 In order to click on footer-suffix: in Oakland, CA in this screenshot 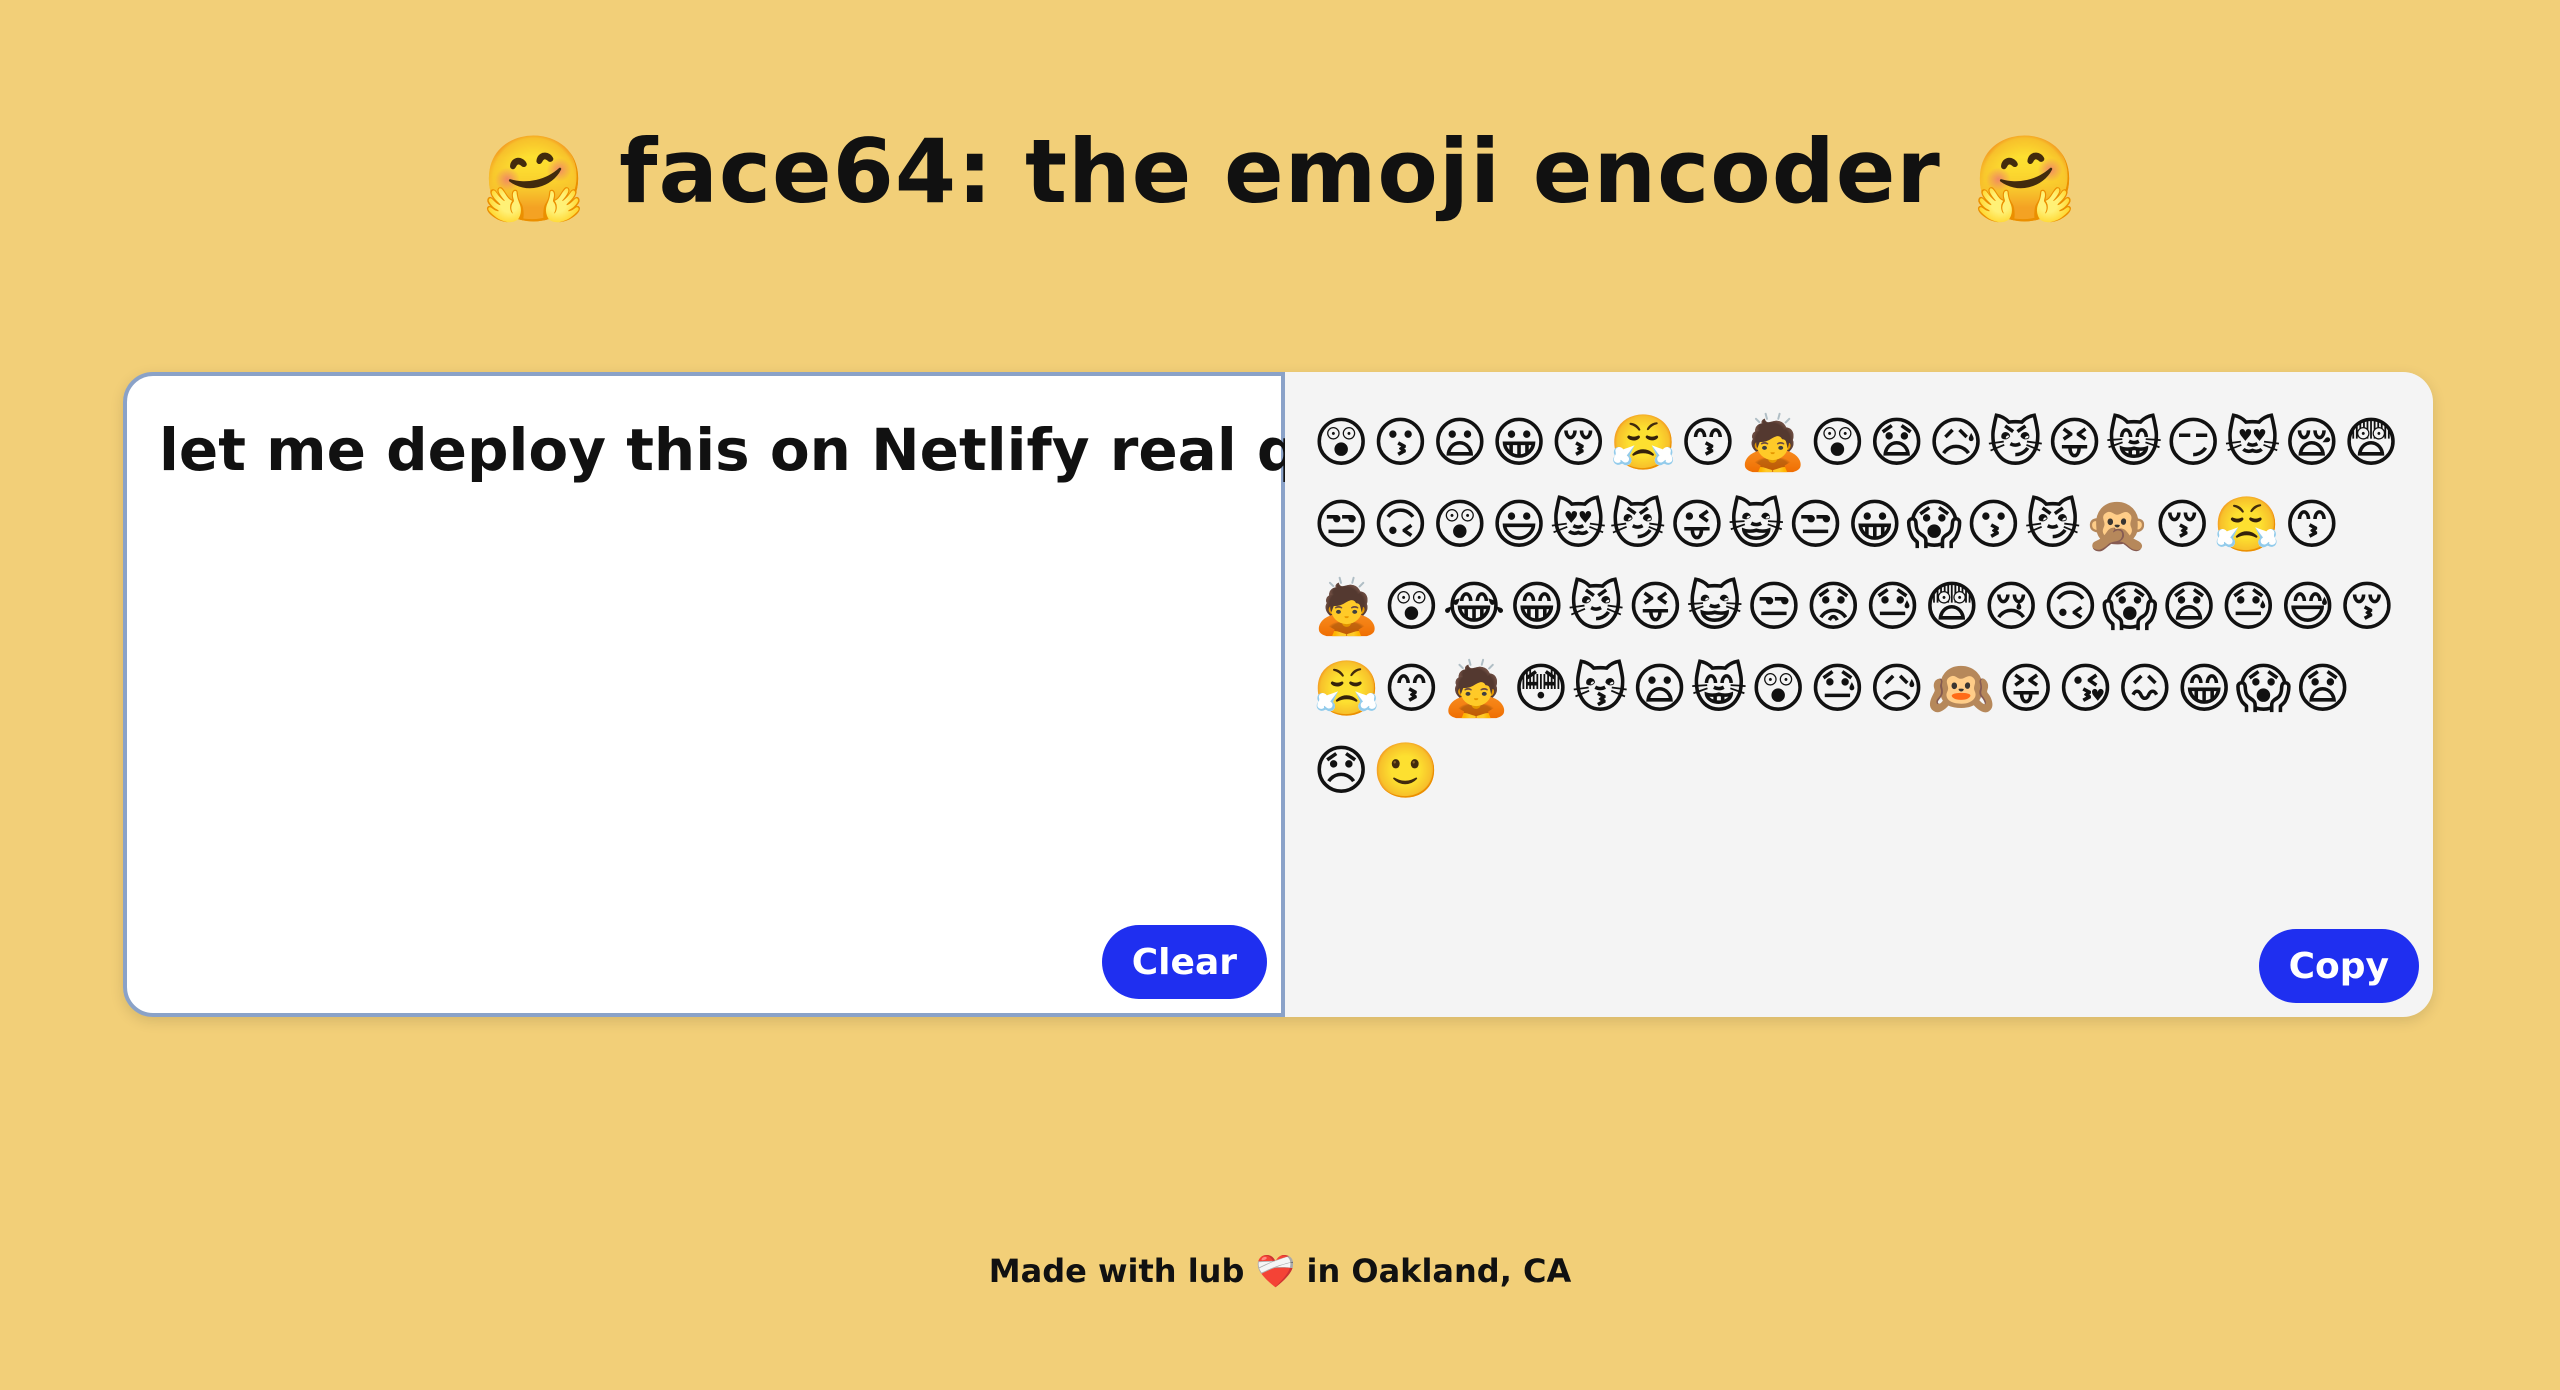, I will do `click(1439, 1271)`.